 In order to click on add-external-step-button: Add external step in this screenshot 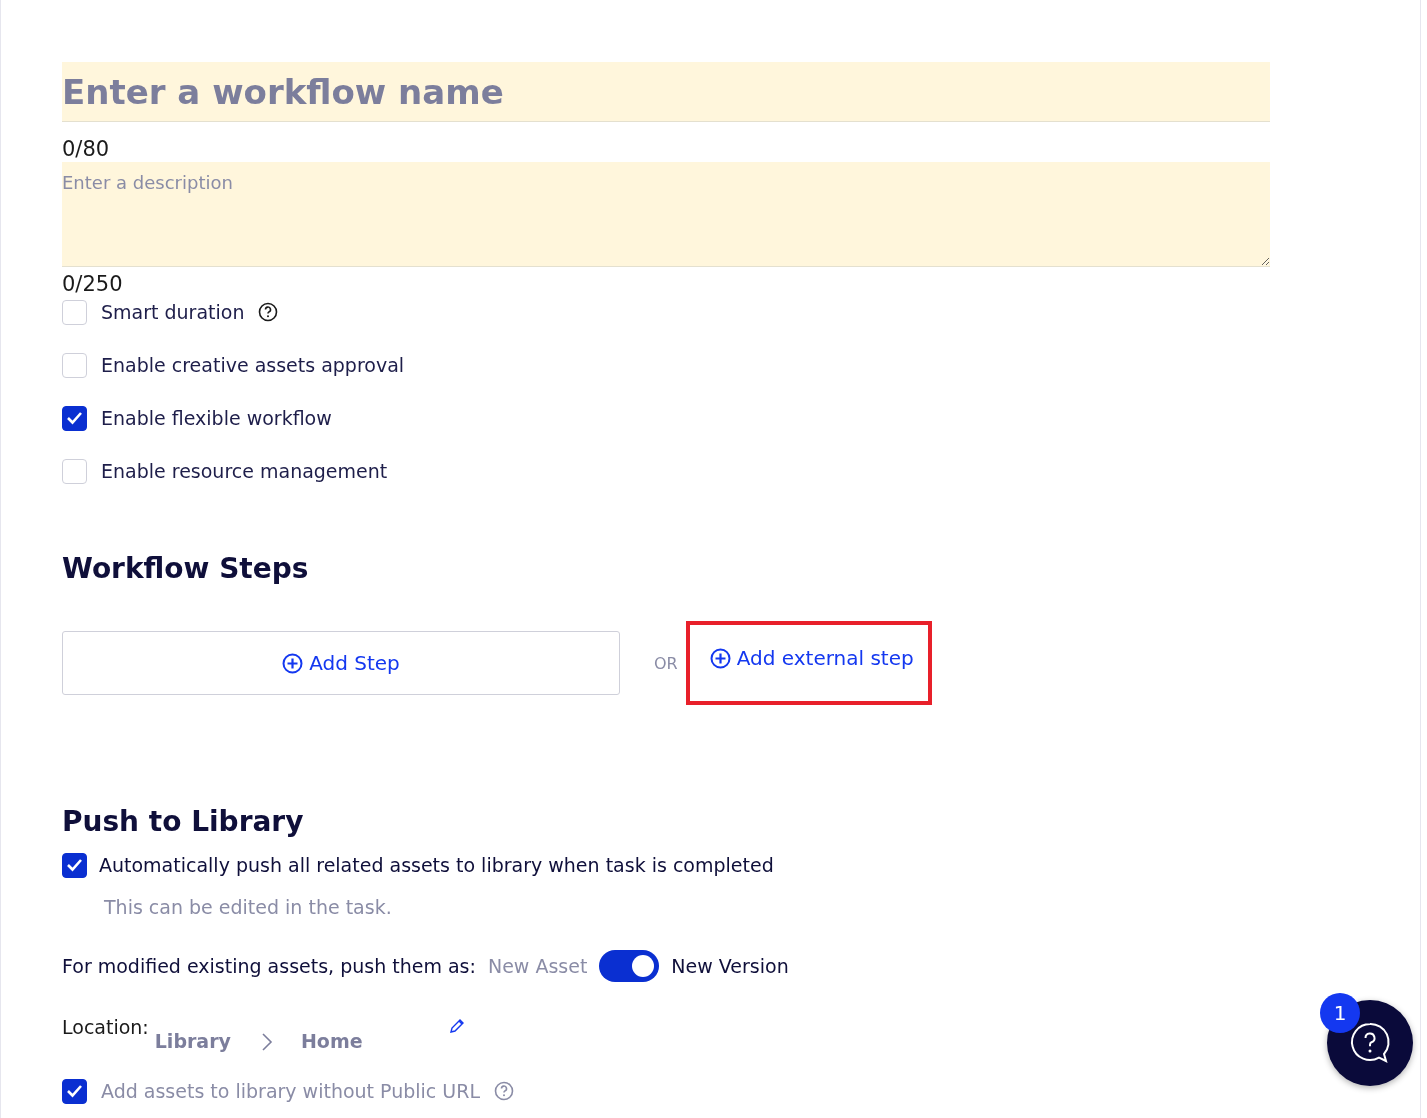, I will do `click(808, 663)`.